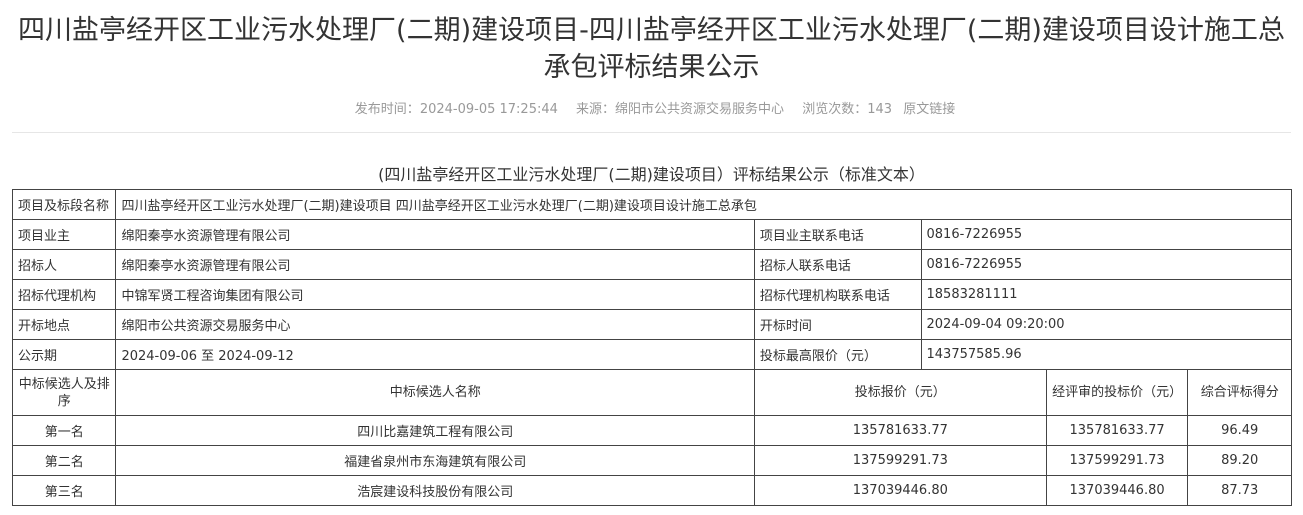  I want to click on header-name: 中标候选人名称, so click(435, 392).